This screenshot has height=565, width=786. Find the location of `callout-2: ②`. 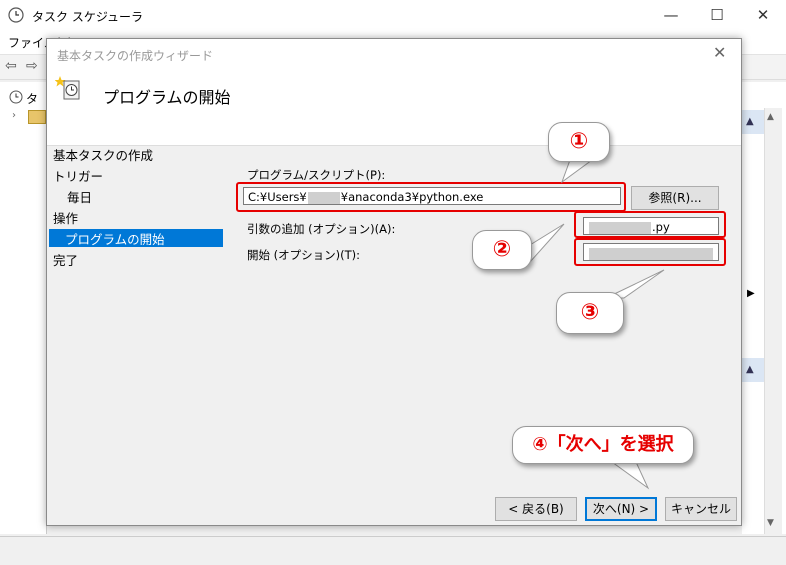

callout-2: ② is located at coordinates (502, 250).